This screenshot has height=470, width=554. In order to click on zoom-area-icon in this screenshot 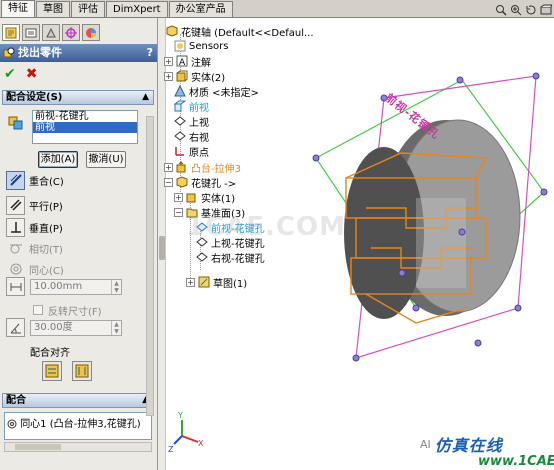, I will do `click(516, 10)`.